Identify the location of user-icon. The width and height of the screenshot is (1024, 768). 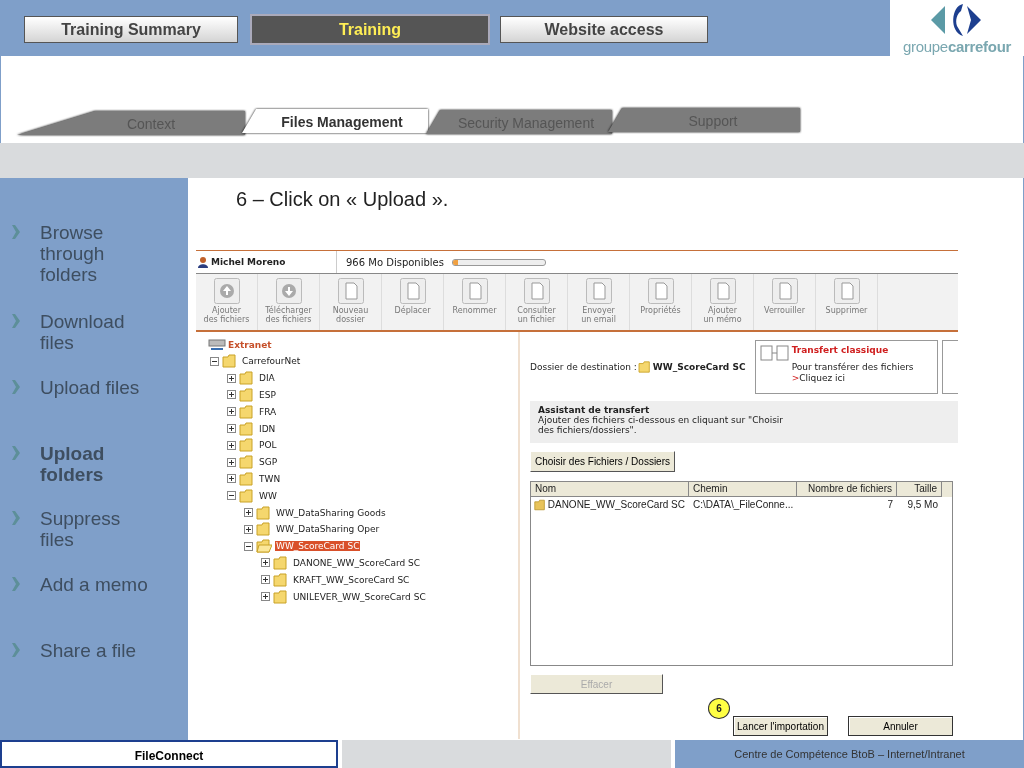
(203, 262).